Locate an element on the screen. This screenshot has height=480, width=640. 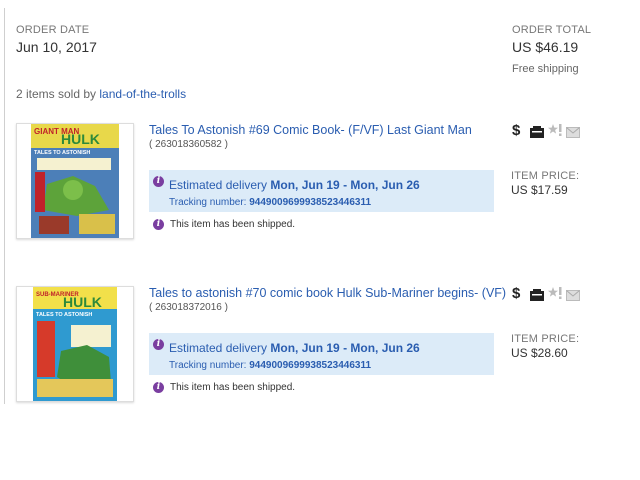
order-date-label: ORDER DATE is located at coordinates (53, 30).